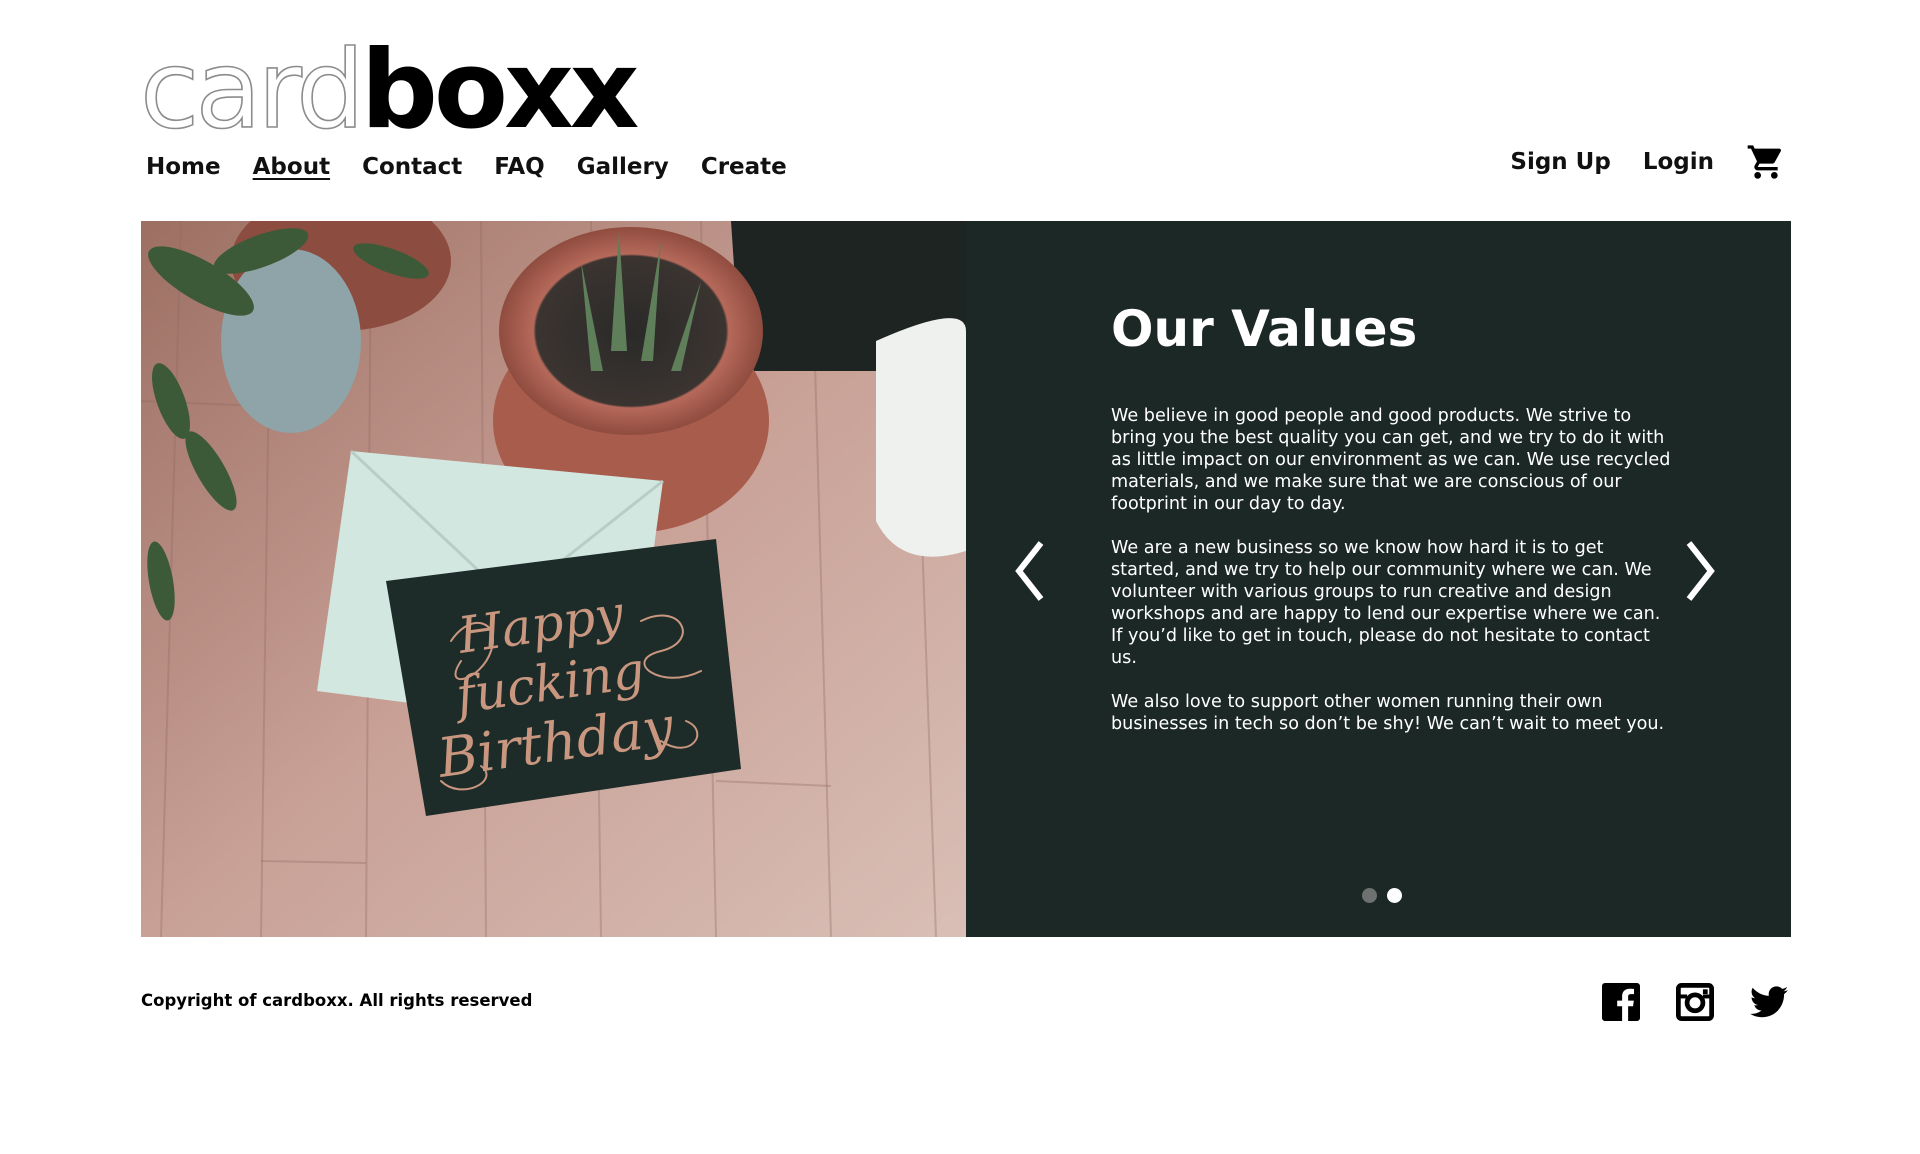 This screenshot has width=1920, height=1154. Describe the element at coordinates (252, 90) in the screenshot. I see `logo-wordmark-light: card` at that location.